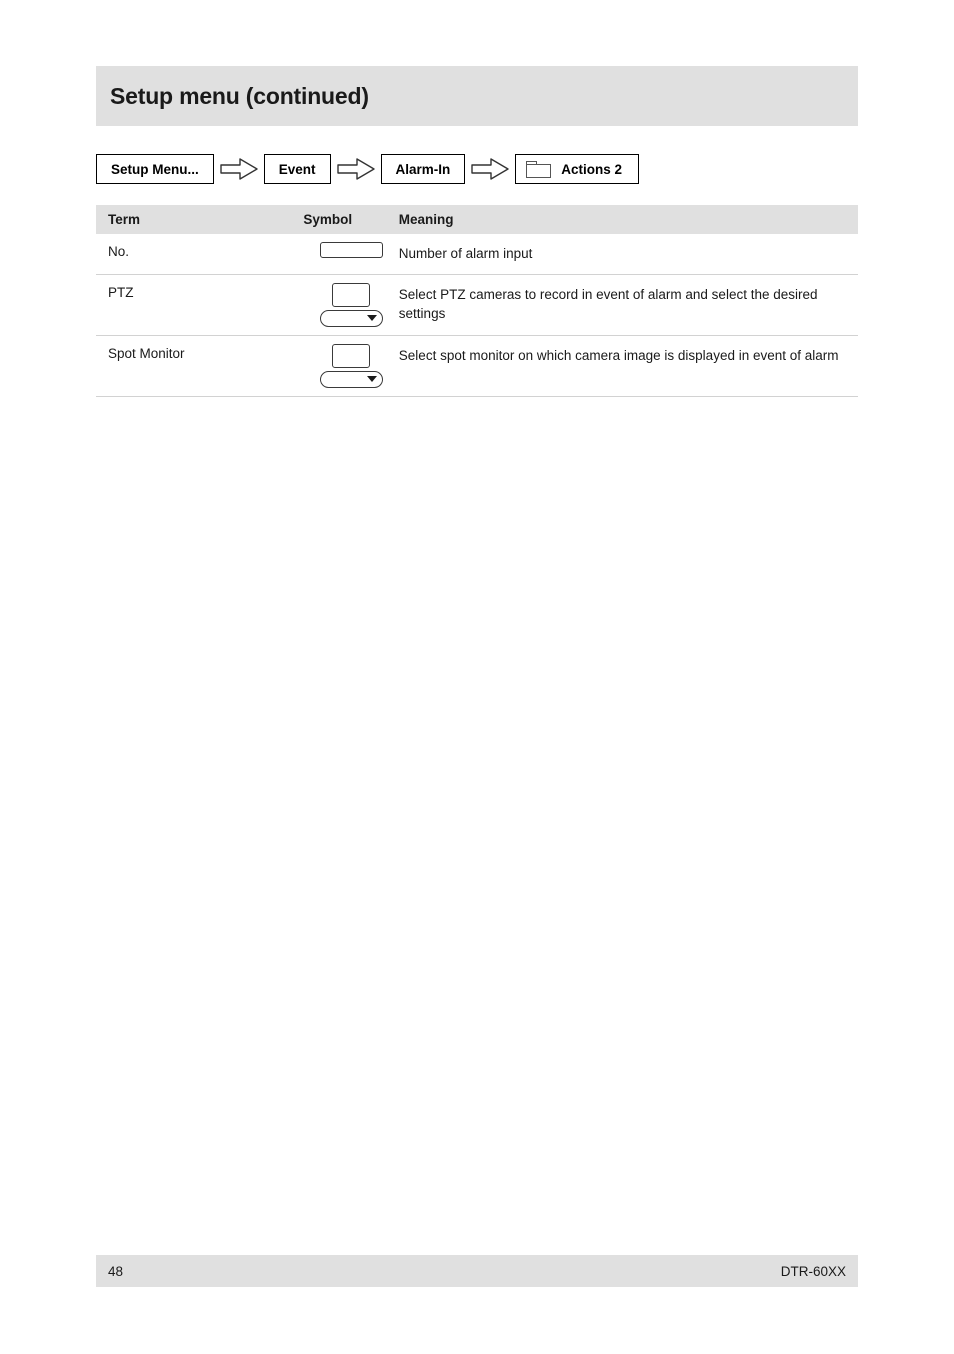 This screenshot has width=954, height=1354. I want to click on page-title-banner: Setup menu (continued), so click(477, 96).